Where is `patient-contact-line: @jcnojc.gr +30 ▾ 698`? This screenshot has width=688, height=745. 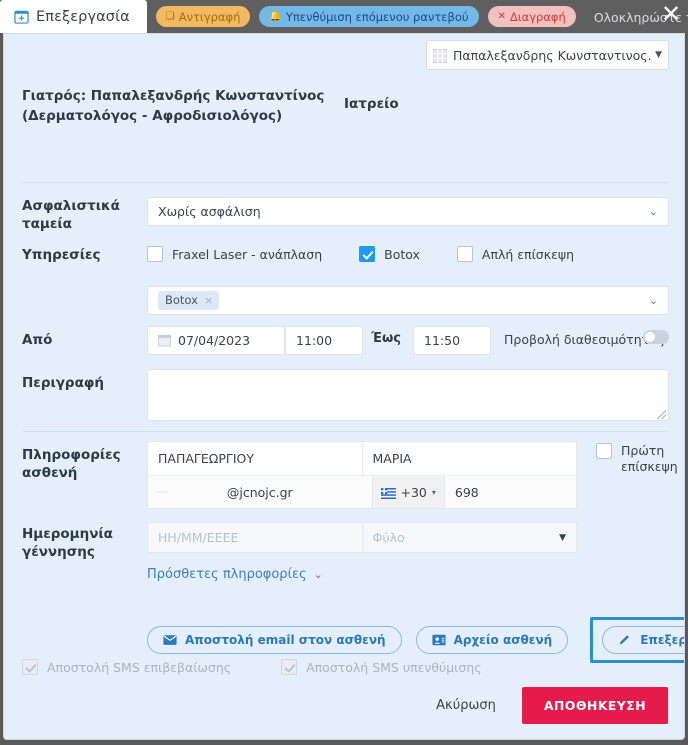
patient-contact-line: @jcnojc.gr +30 ▾ 698 is located at coordinates (362, 491).